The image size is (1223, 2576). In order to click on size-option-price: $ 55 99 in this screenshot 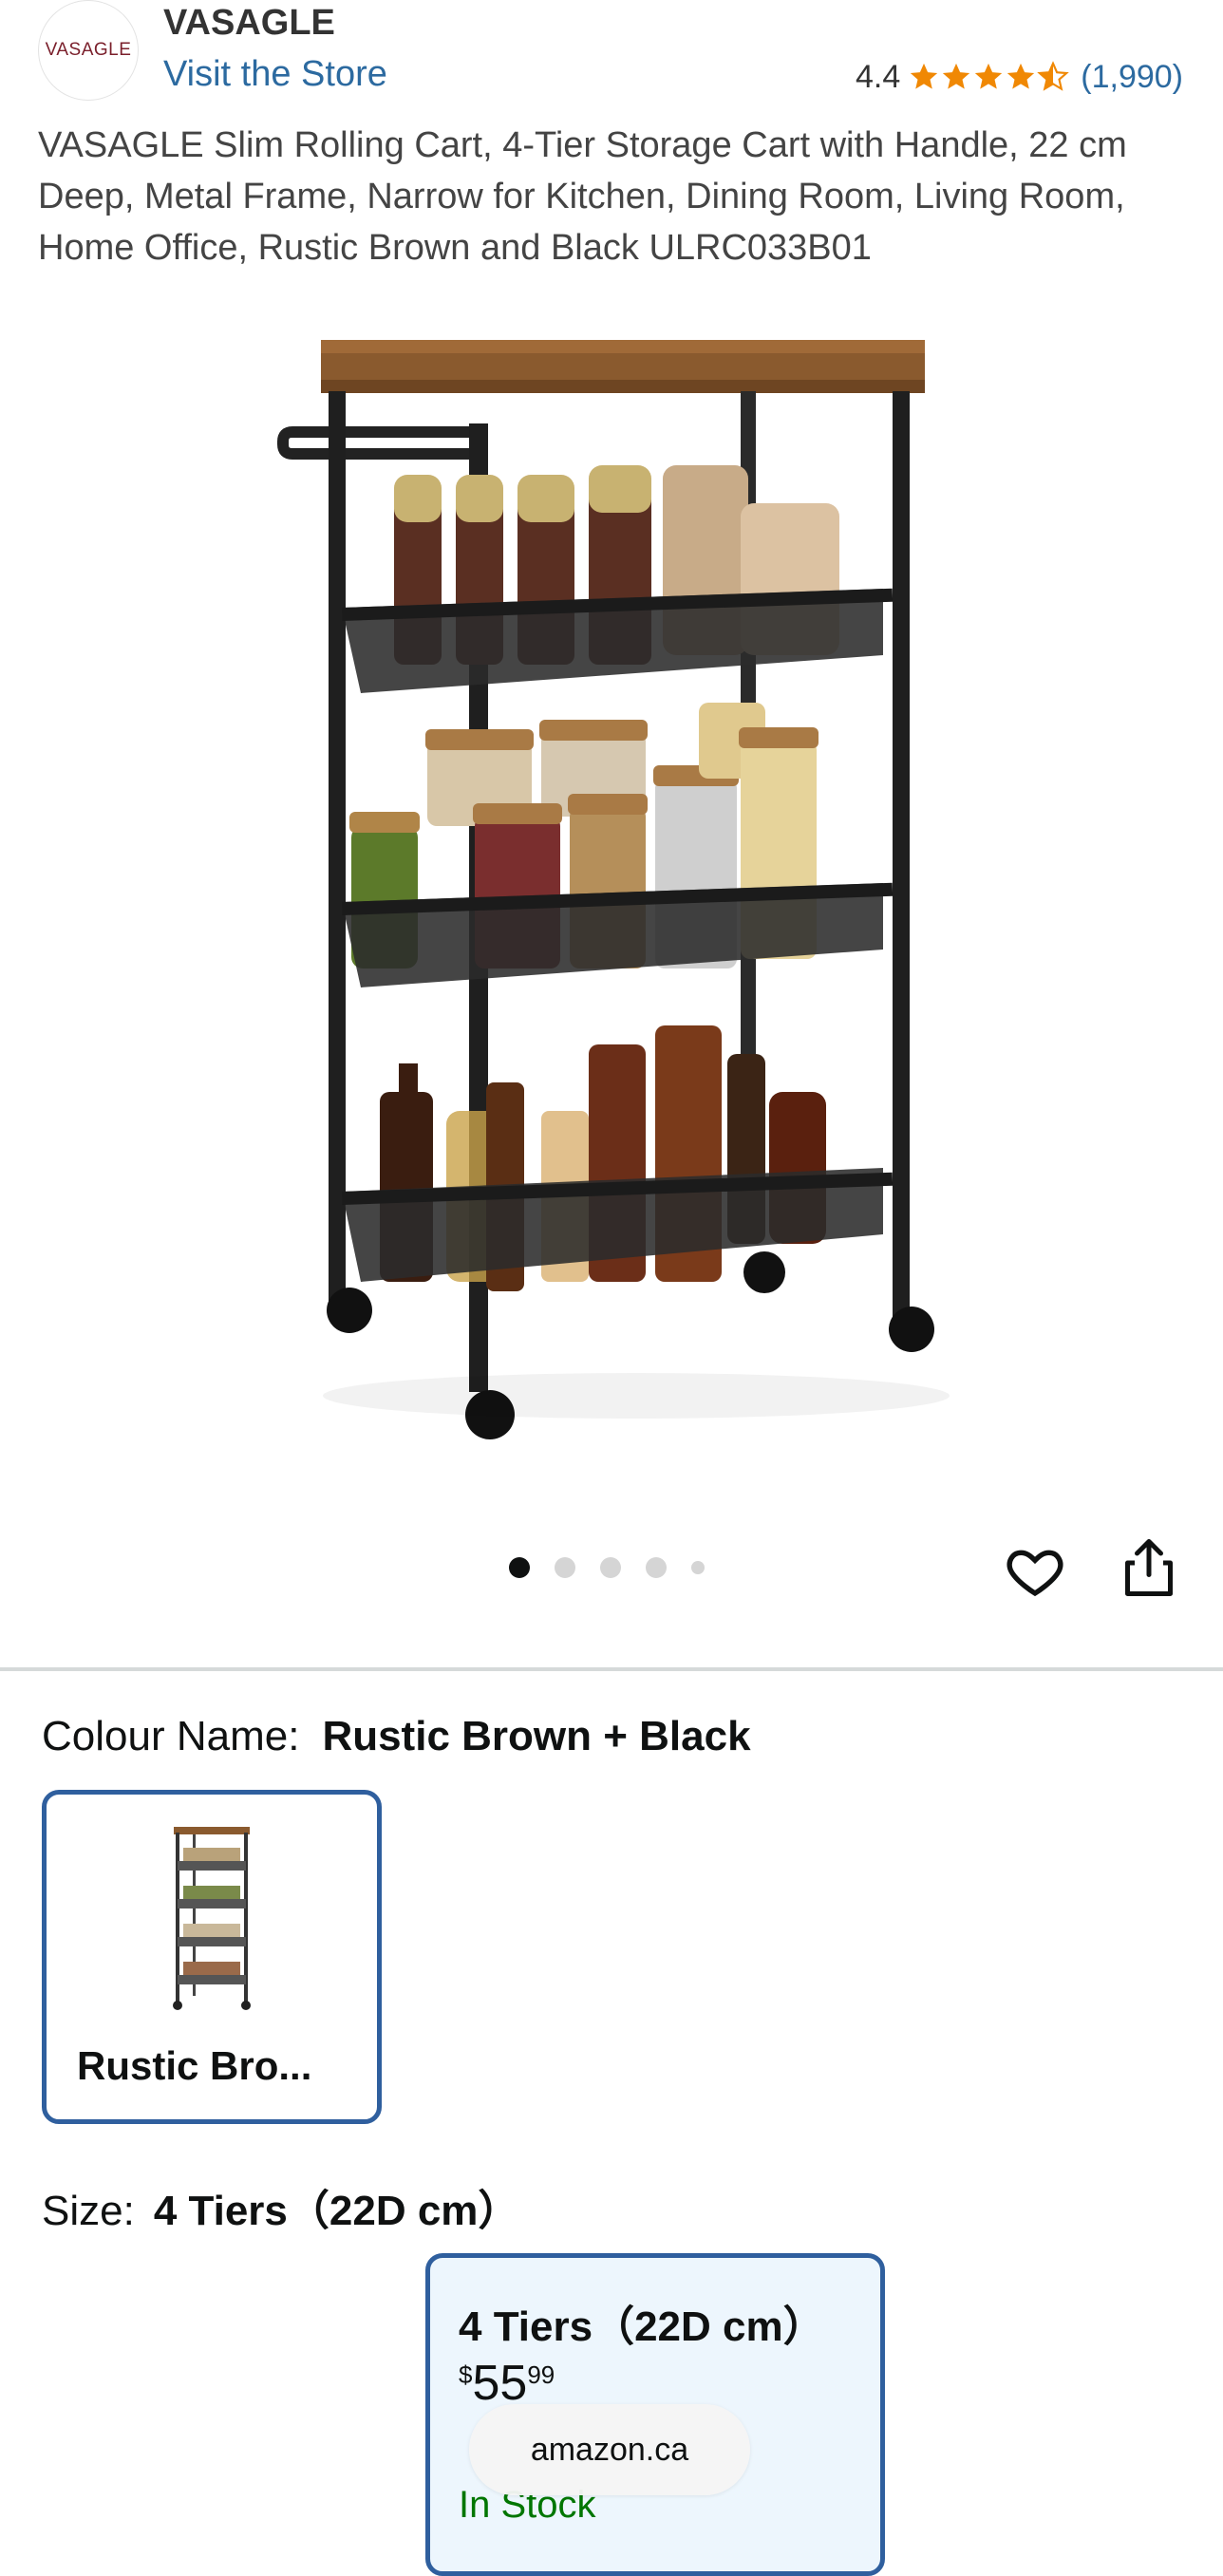, I will do `click(507, 2383)`.